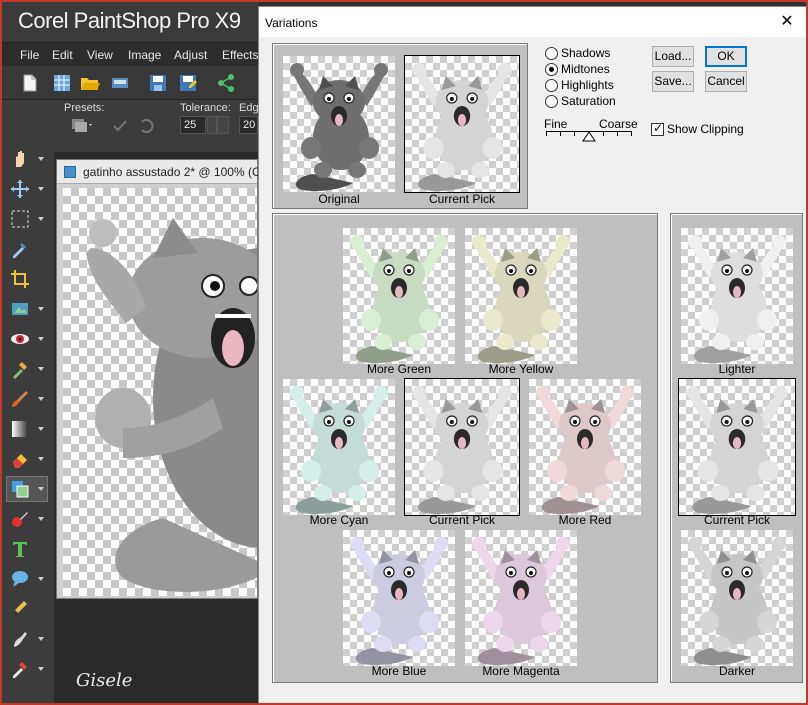 The height and width of the screenshot is (705, 808). Describe the element at coordinates (20, 369) in the screenshot. I see `makeover-icon` at that location.